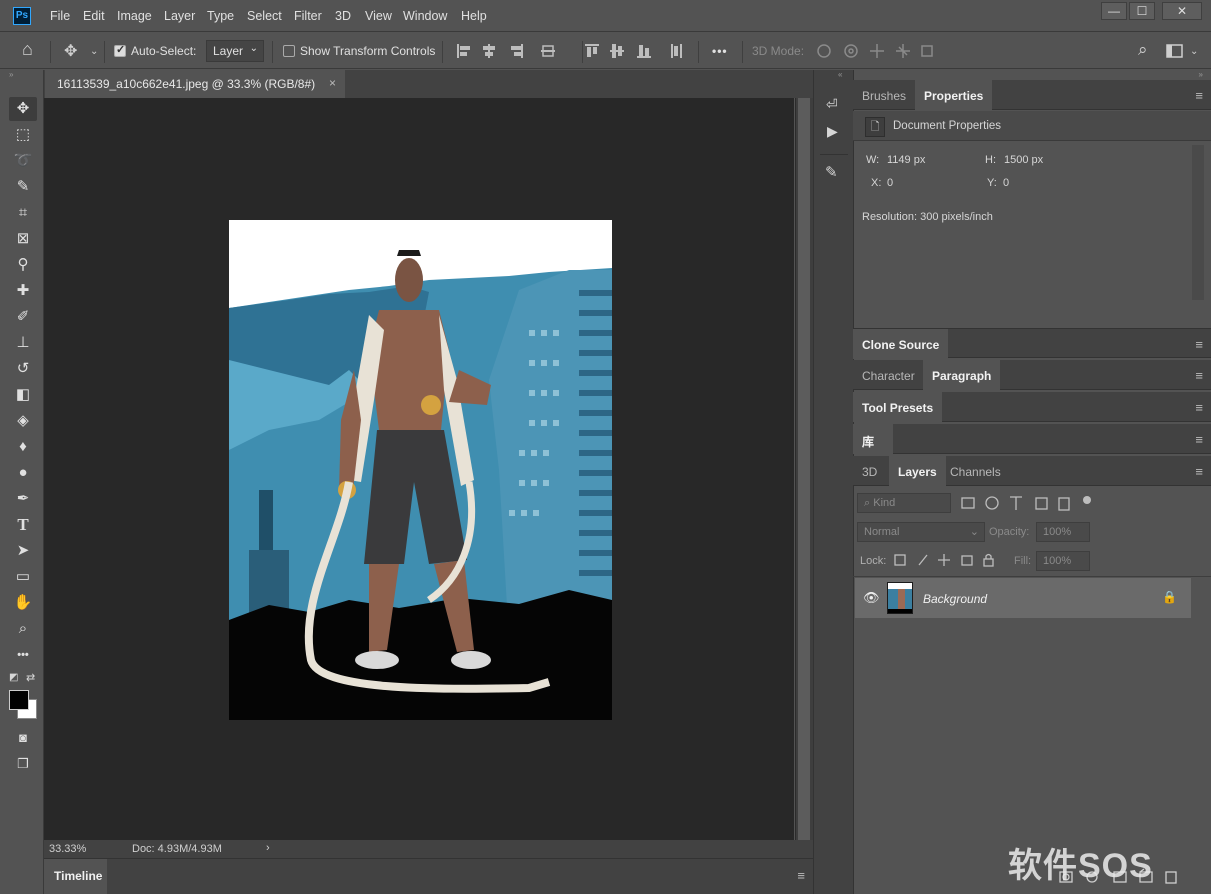  Describe the element at coordinates (474, 16) in the screenshot. I see `menu-help: Help` at that location.